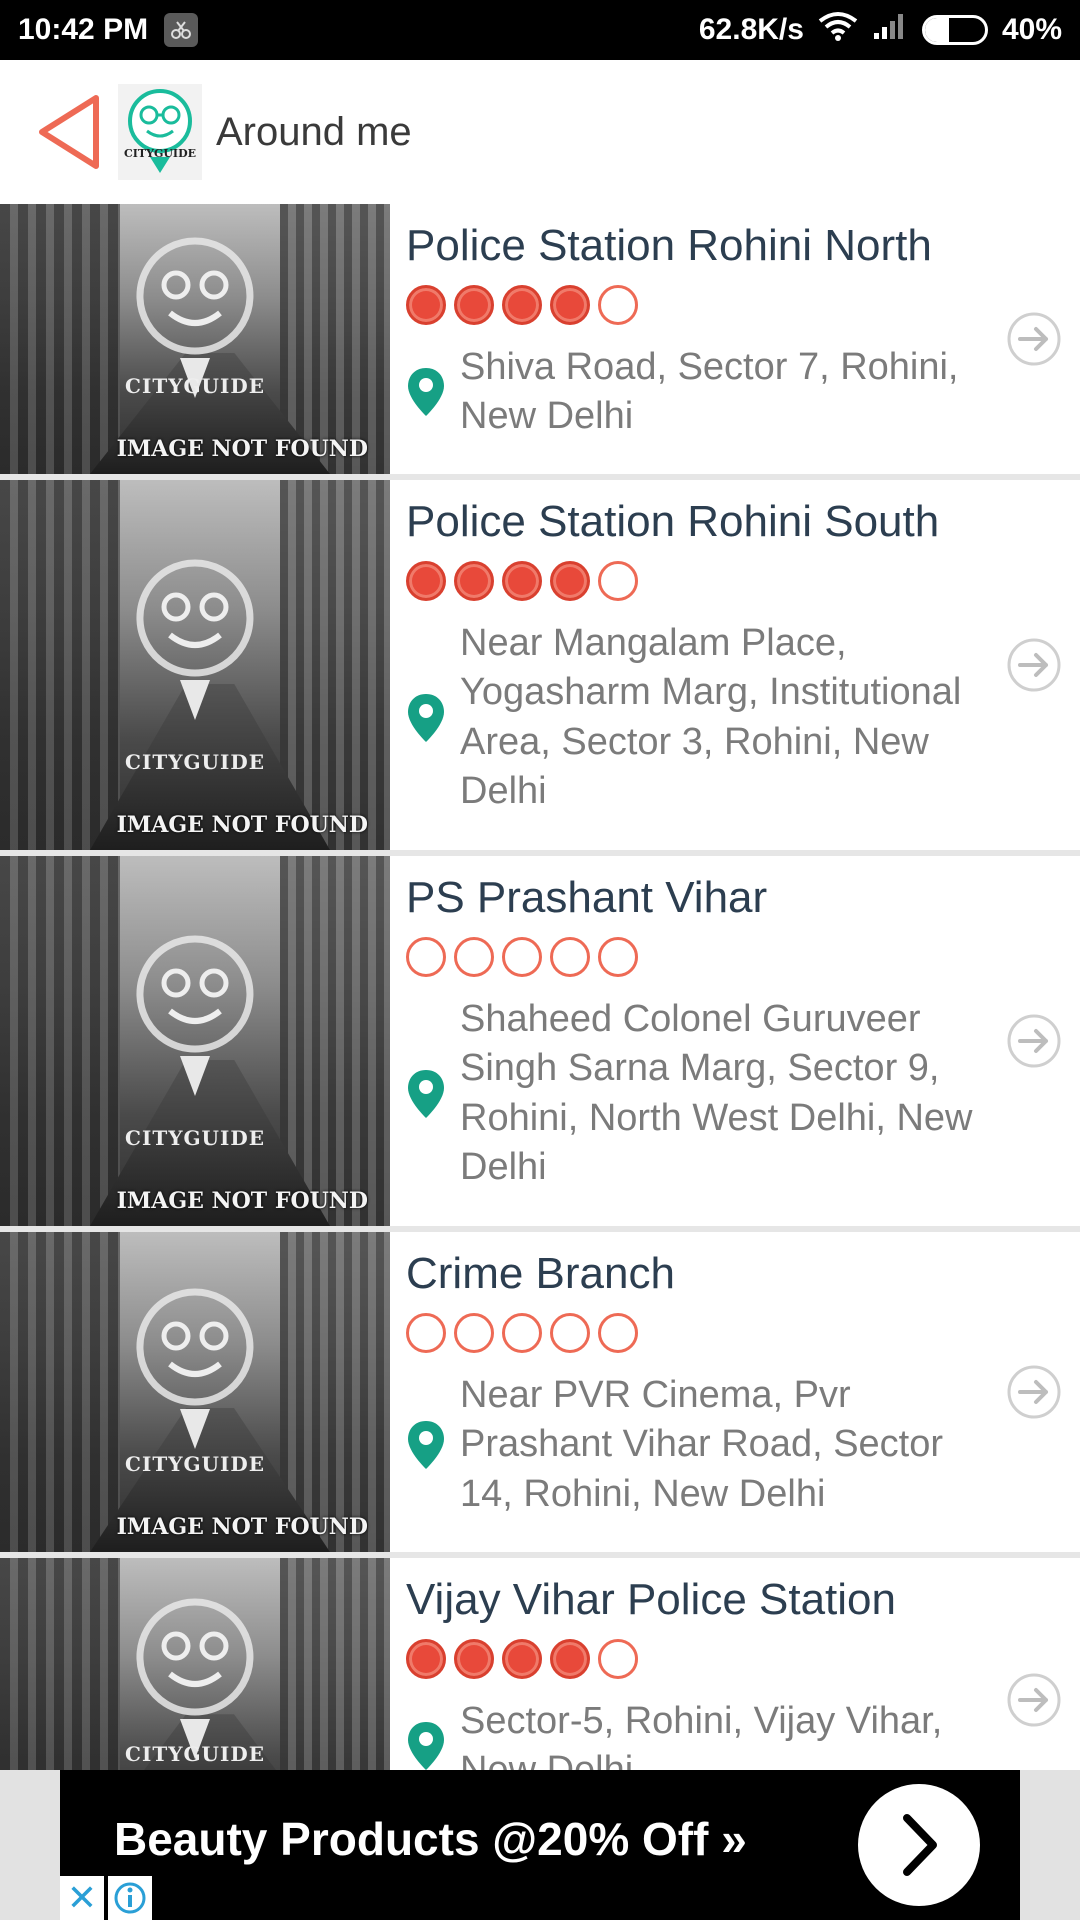 The width and height of the screenshot is (1080, 1920). What do you see at coordinates (880, 30) in the screenshot?
I see `status-indicators: 62.8K/s 40%` at bounding box center [880, 30].